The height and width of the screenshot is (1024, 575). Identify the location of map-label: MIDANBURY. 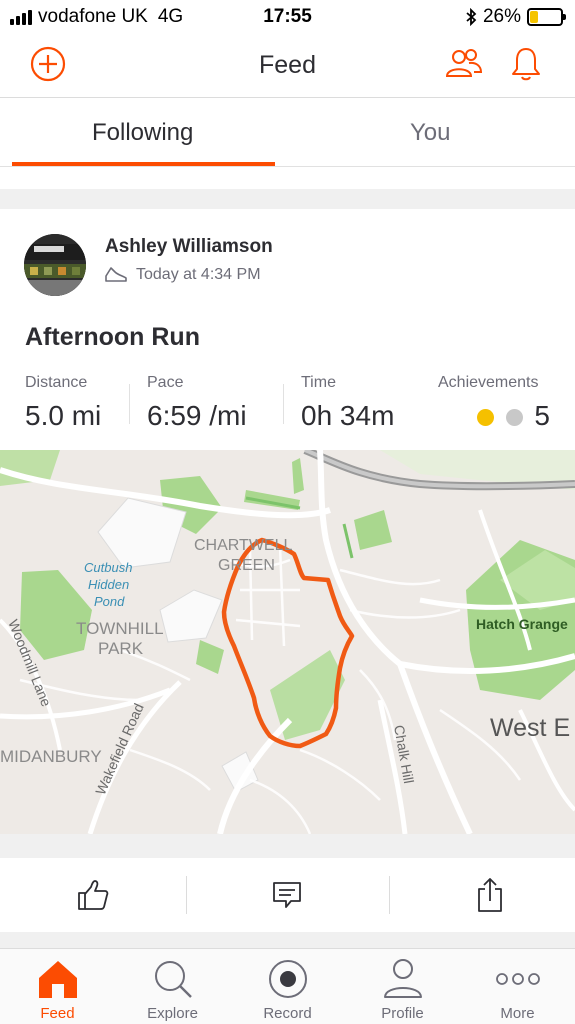
(51, 756).